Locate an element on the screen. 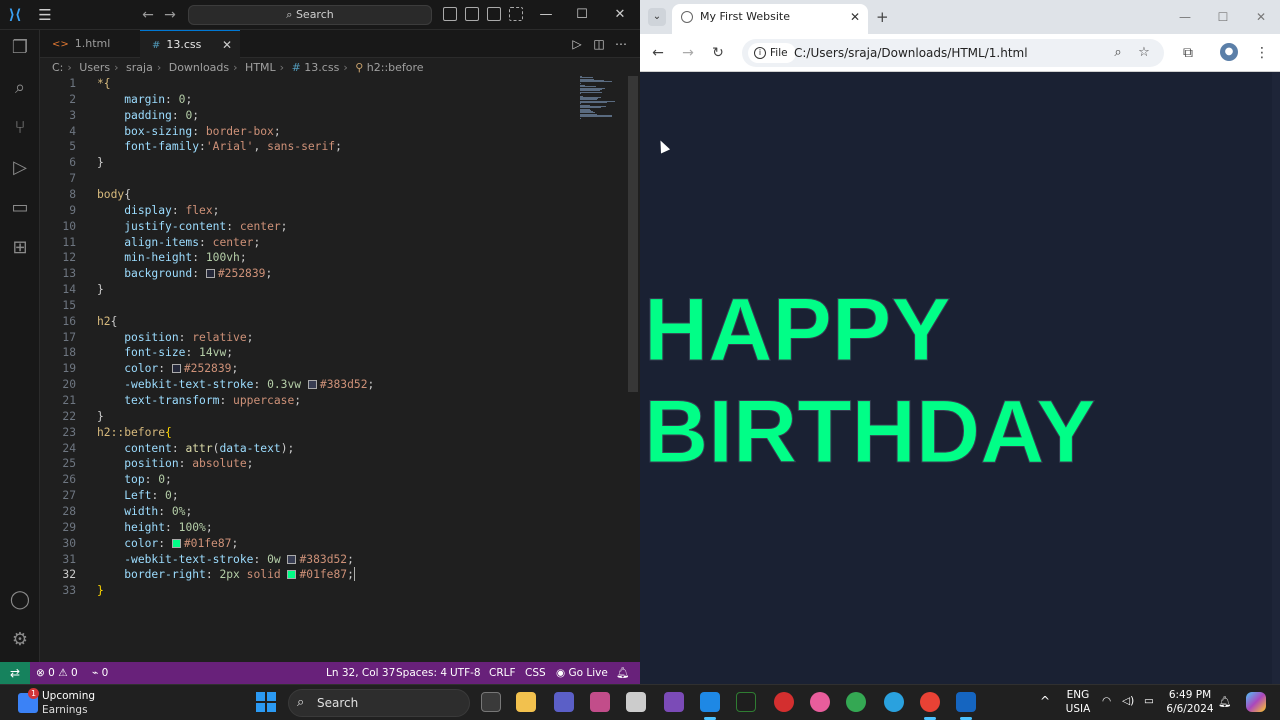 Image resolution: width=1280 pixels, height=720 pixels. visual-studio-icon is located at coordinates (674, 702).